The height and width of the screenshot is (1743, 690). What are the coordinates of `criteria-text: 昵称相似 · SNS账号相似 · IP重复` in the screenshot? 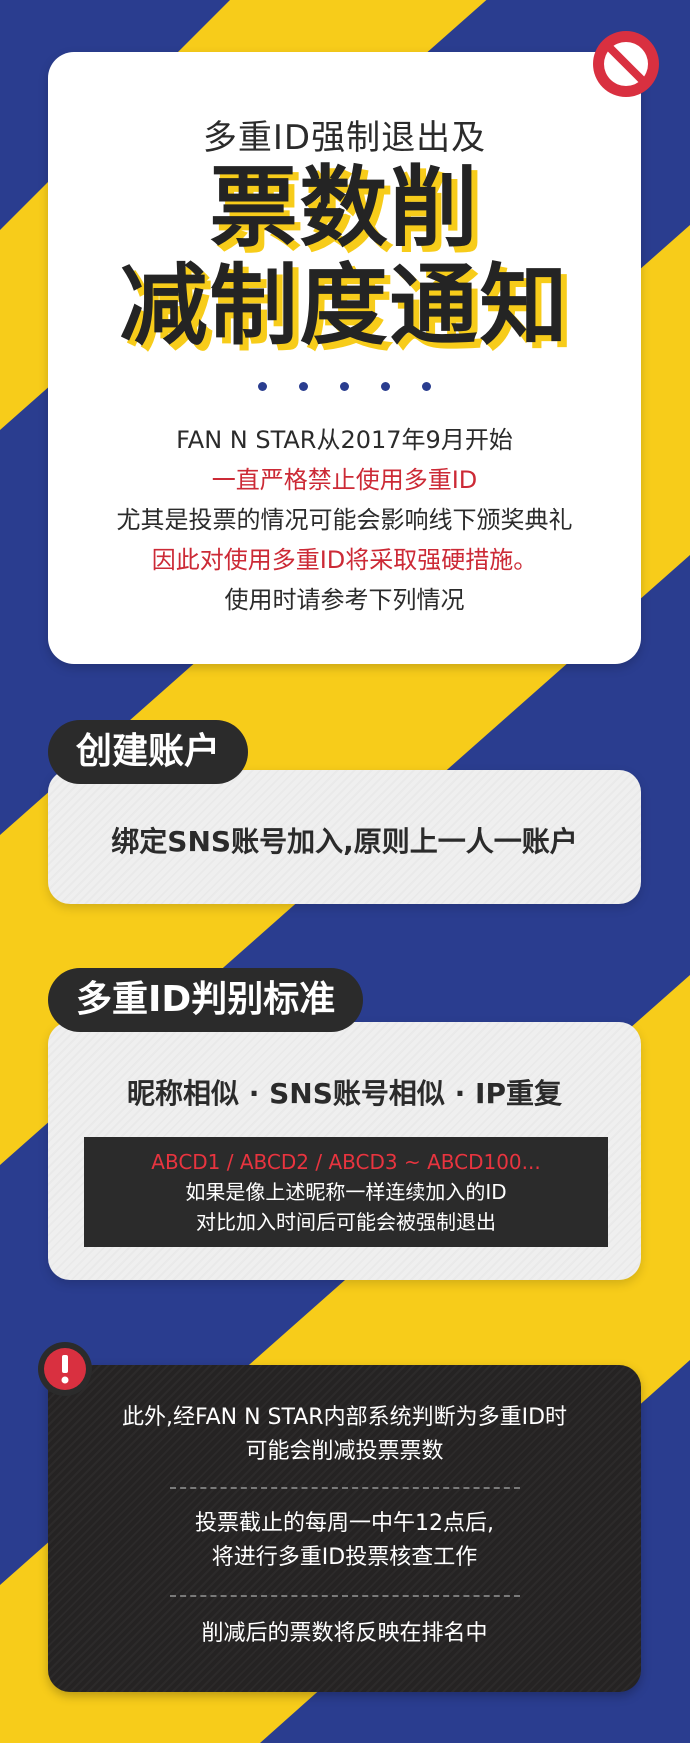 It's located at (344, 1093).